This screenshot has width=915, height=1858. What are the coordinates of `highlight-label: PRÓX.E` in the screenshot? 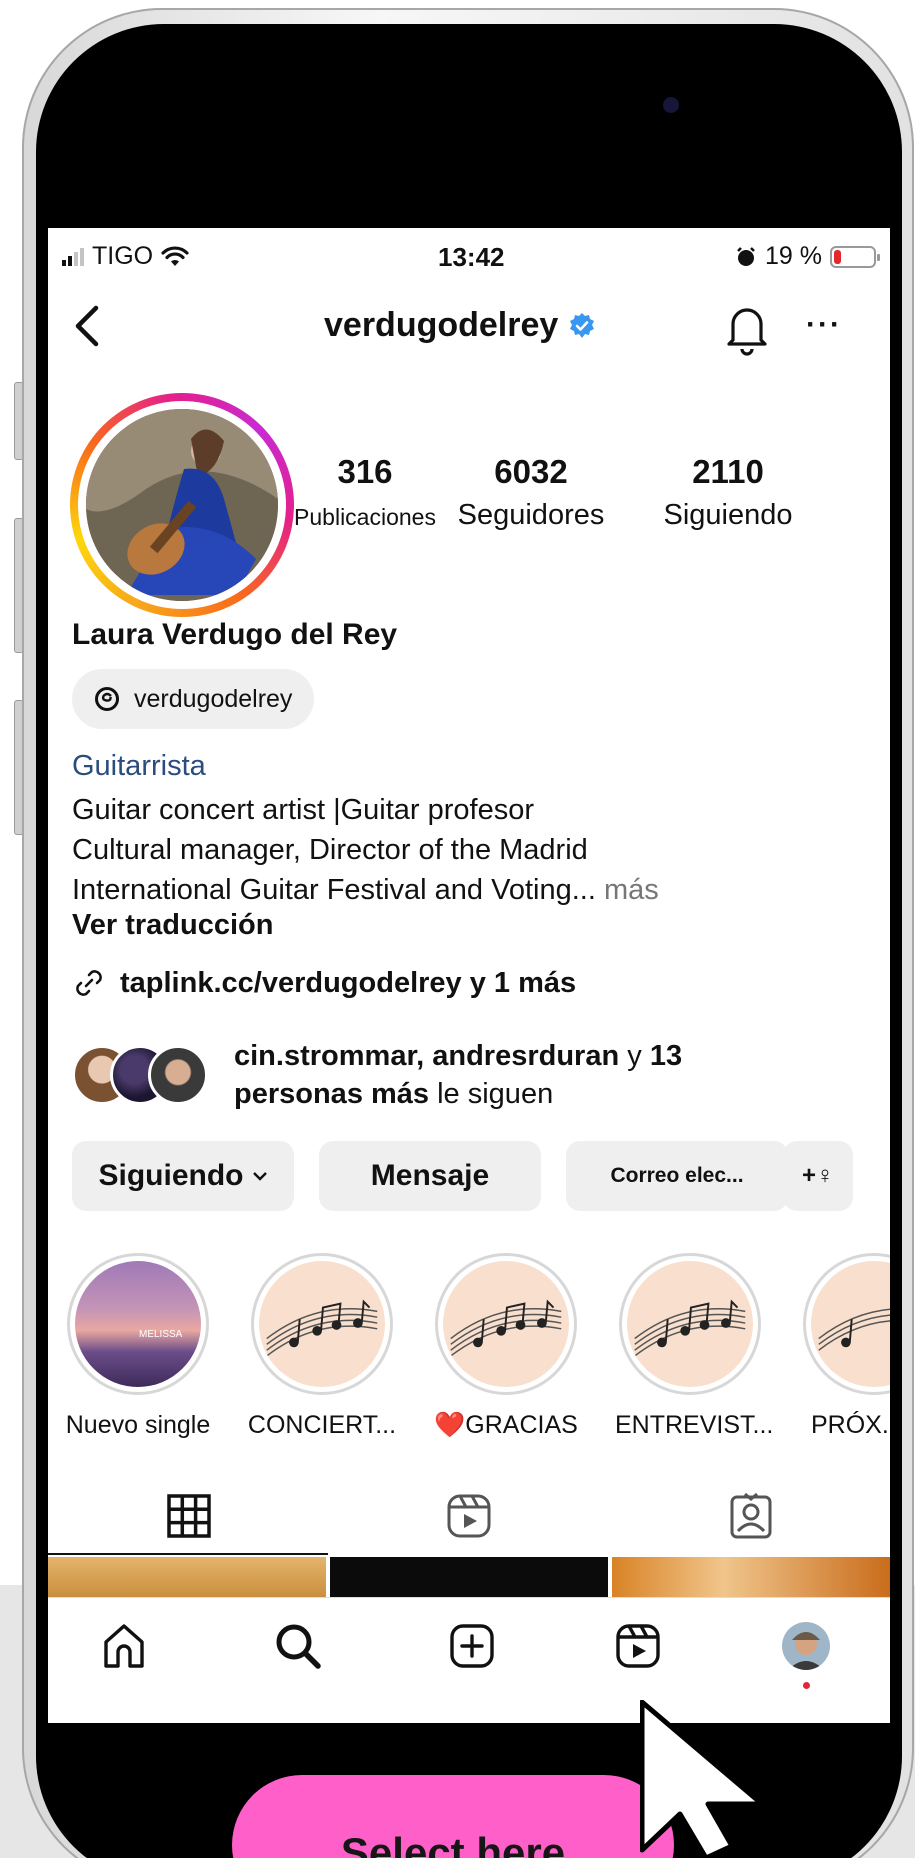 It's located at (850, 1425).